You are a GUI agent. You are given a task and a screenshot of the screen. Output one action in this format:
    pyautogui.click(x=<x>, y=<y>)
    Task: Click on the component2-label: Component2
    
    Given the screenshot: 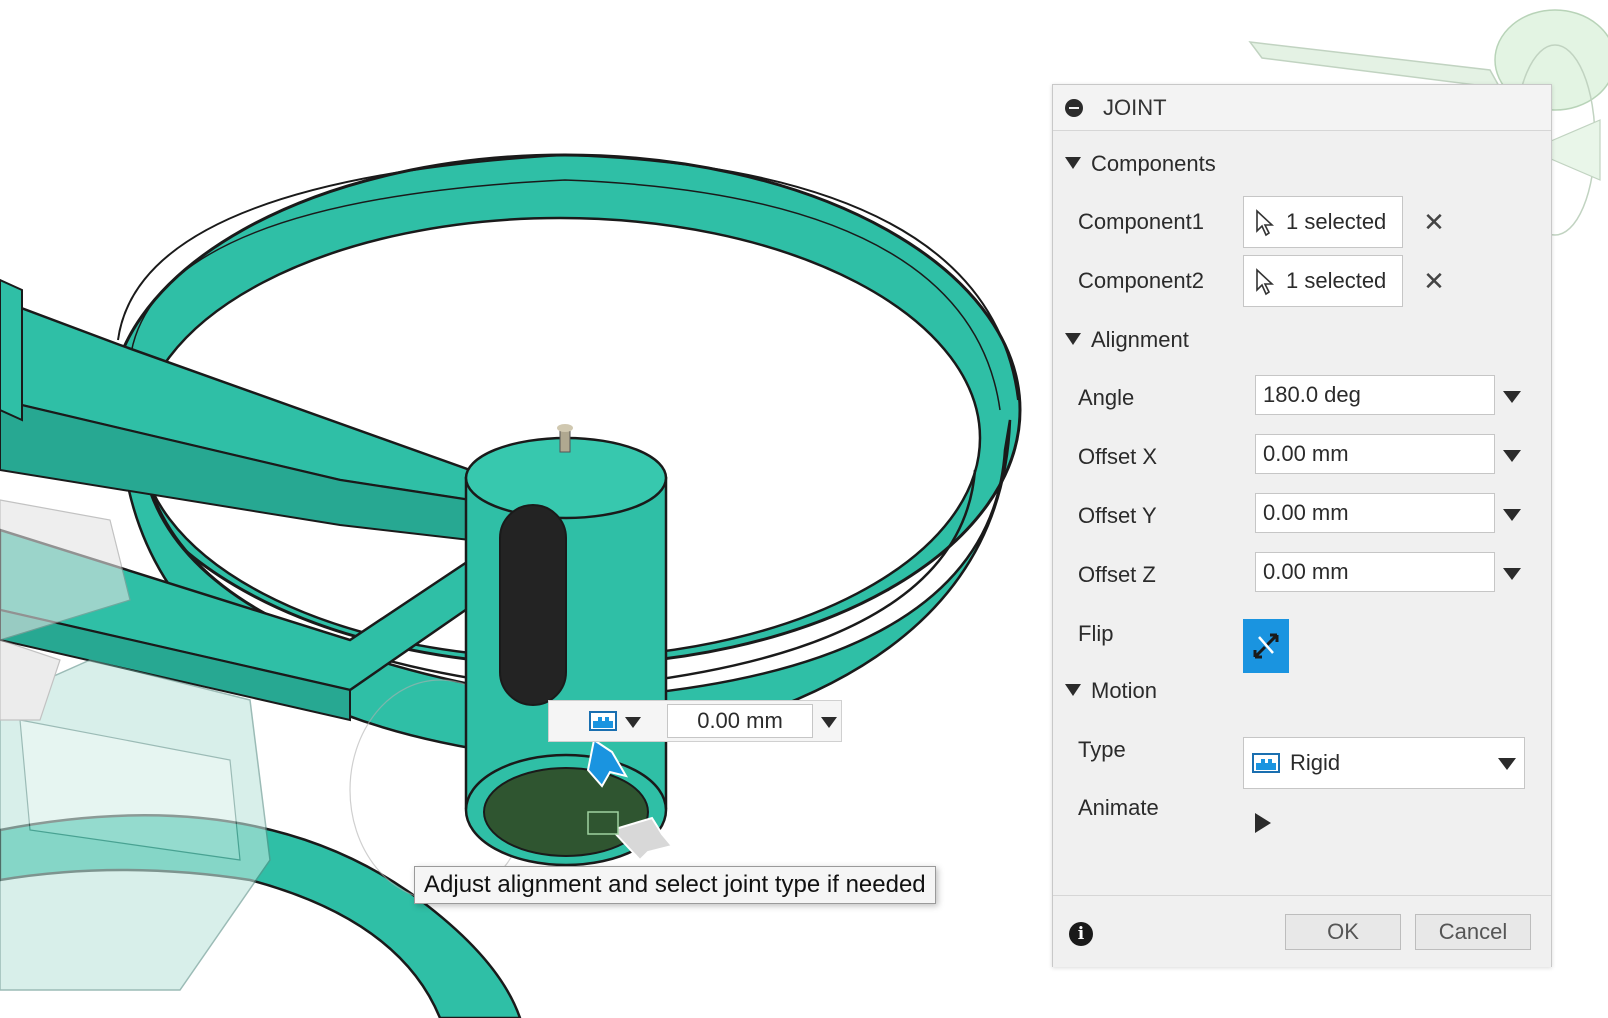 What is the action you would take?
    pyautogui.click(x=1141, y=280)
    